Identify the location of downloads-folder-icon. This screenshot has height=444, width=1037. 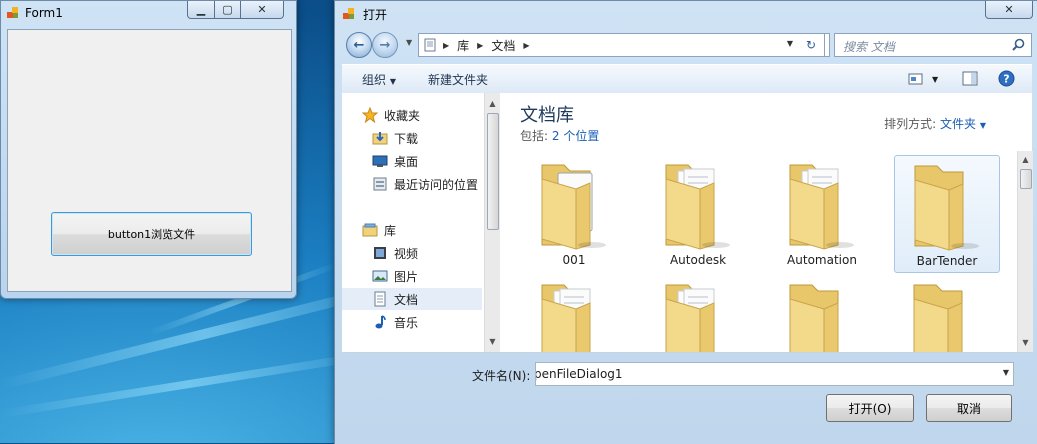
(380, 138).